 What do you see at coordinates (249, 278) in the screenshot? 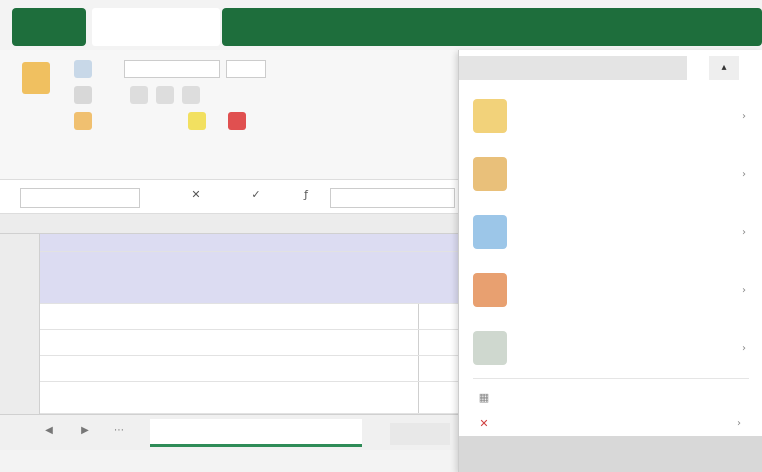
I see `grid-row-title` at bounding box center [249, 278].